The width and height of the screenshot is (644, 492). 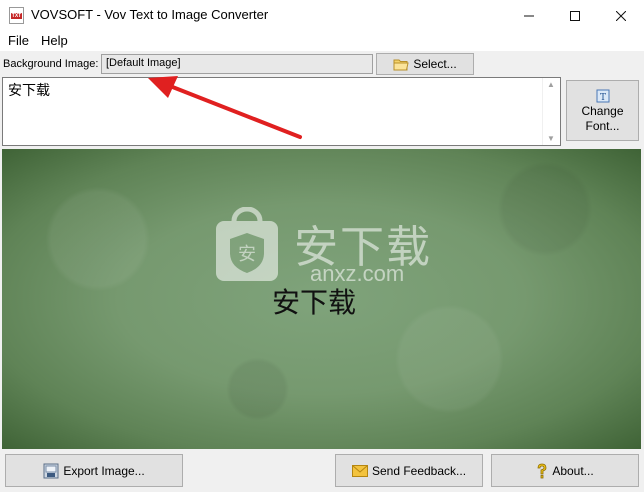 I want to click on background-image-label: Background Image:, so click(x=51, y=64).